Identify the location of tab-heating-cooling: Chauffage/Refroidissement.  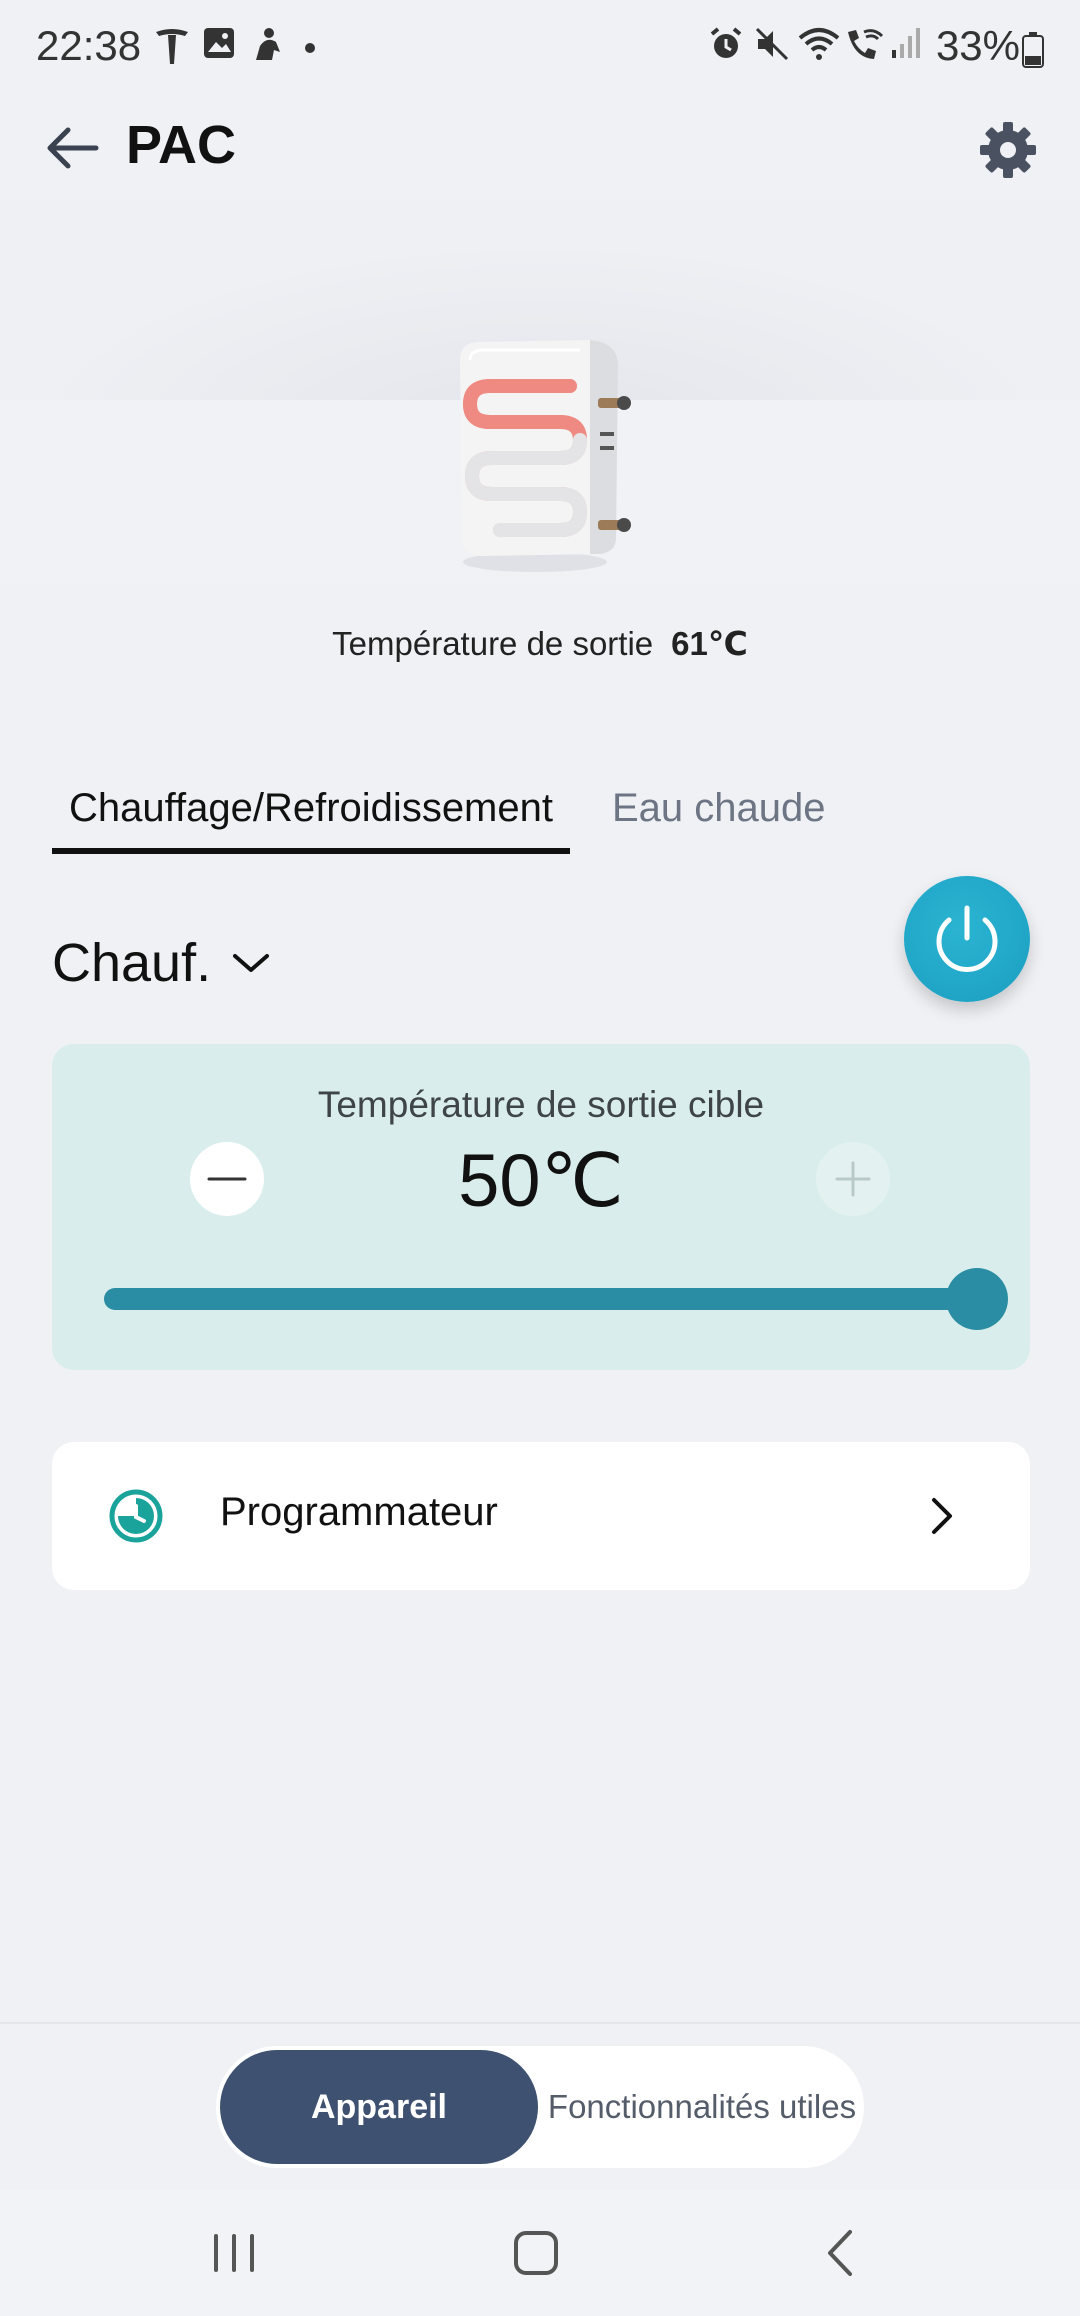
(311, 817).